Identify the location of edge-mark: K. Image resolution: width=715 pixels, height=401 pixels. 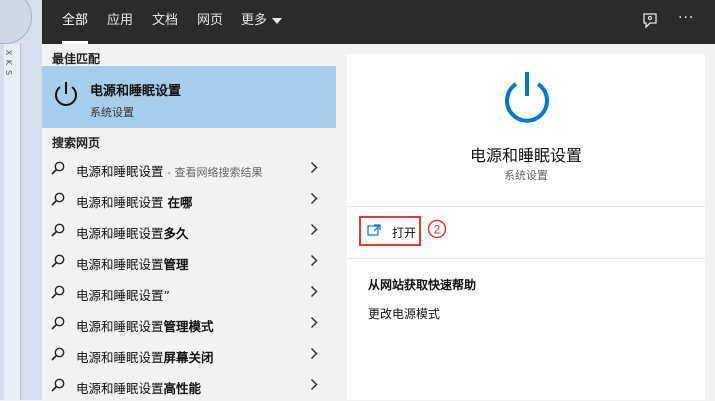
(9, 62).